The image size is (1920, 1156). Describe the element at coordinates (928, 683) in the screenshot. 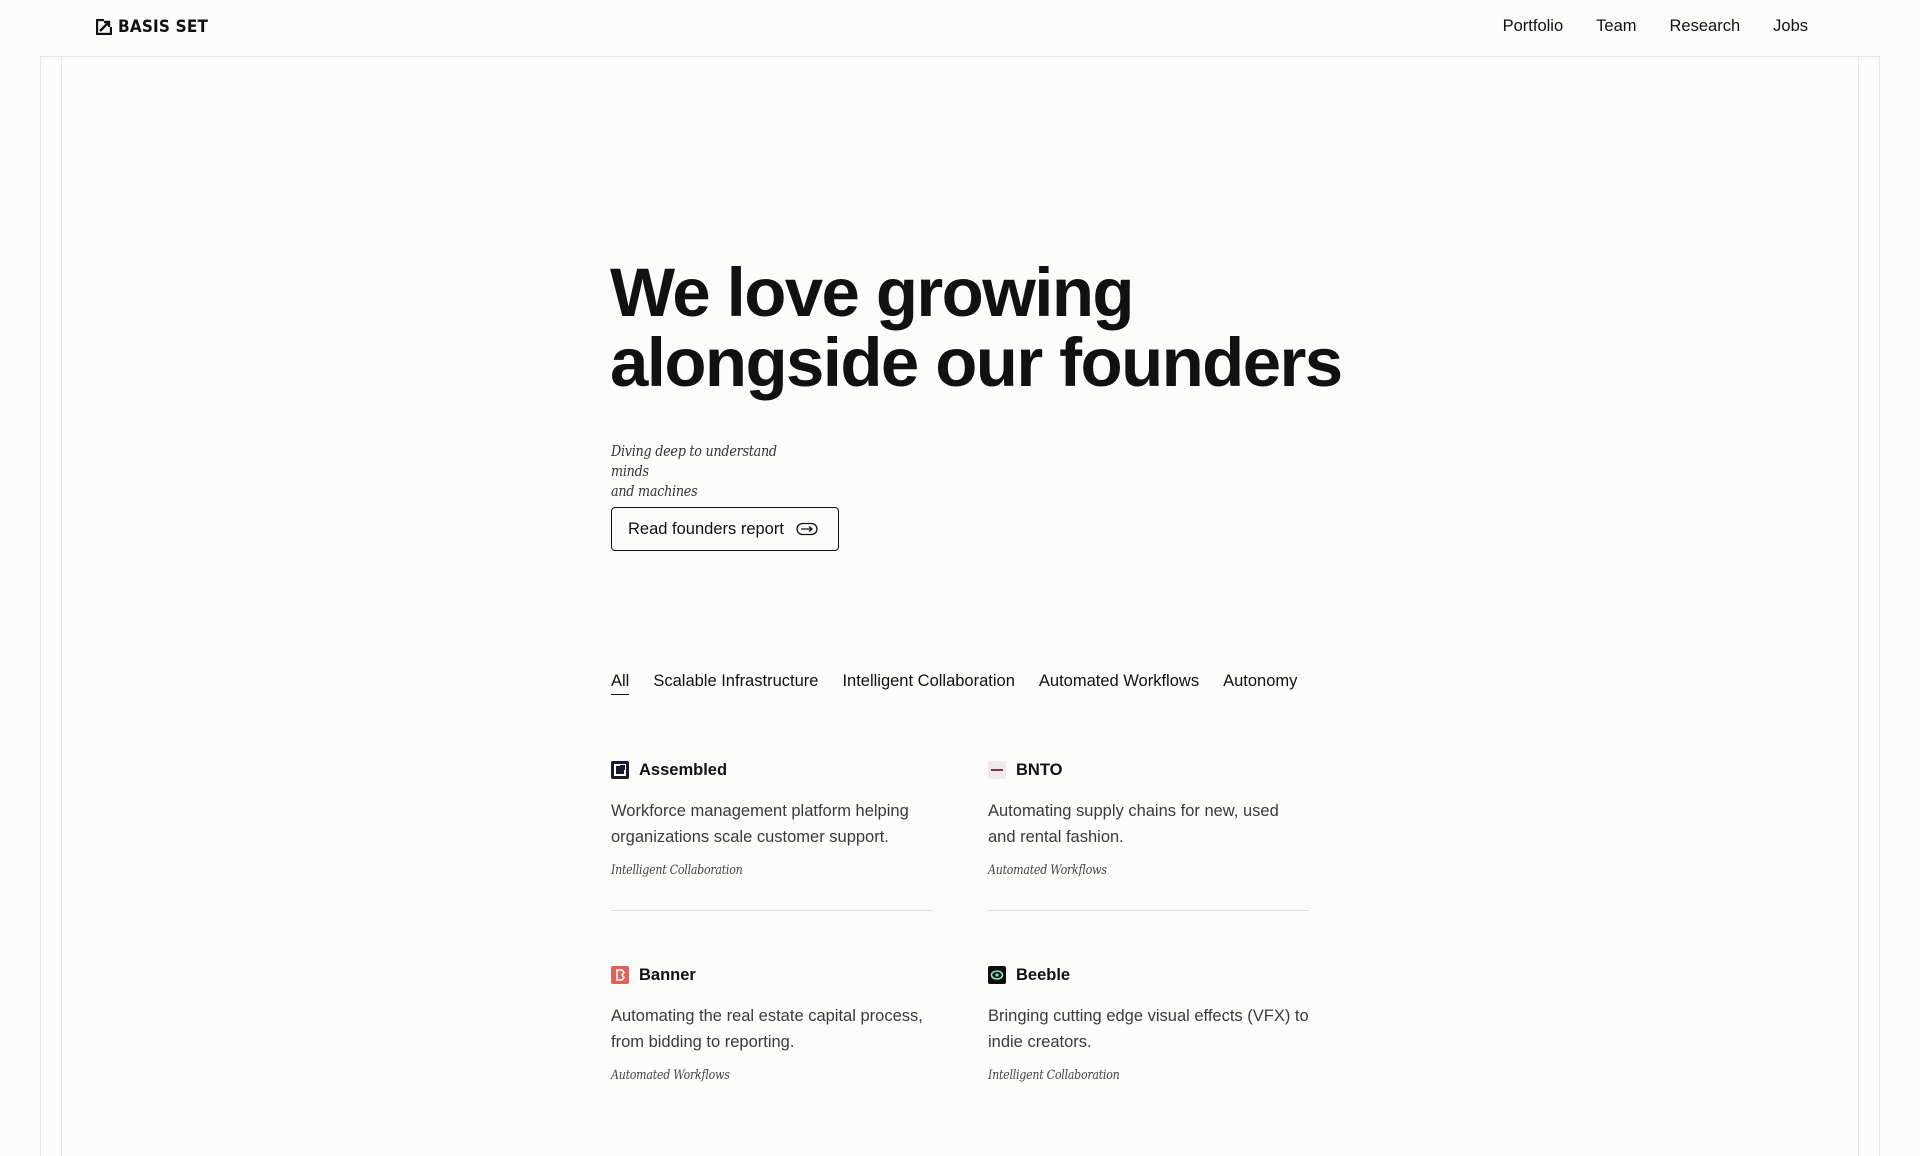

I see `tab-intelligent-collaboration: Intelligent Collaboration` at that location.